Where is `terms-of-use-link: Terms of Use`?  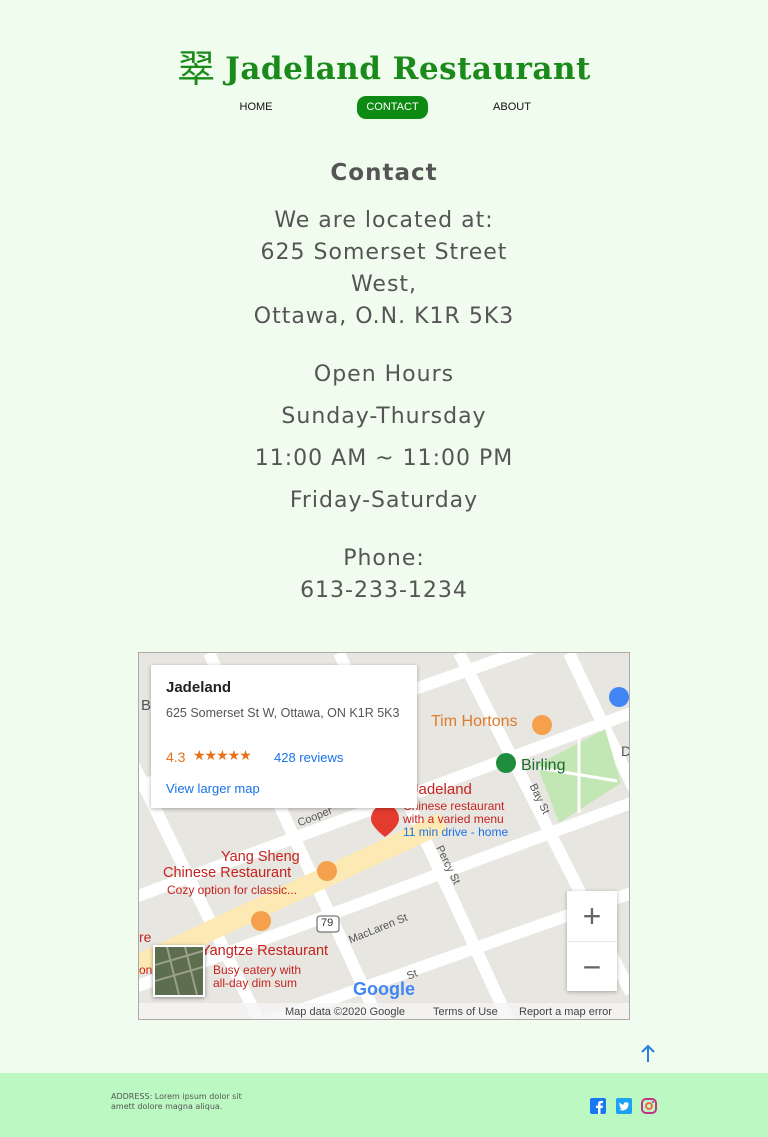 terms-of-use-link: Terms of Use is located at coordinates (465, 1012).